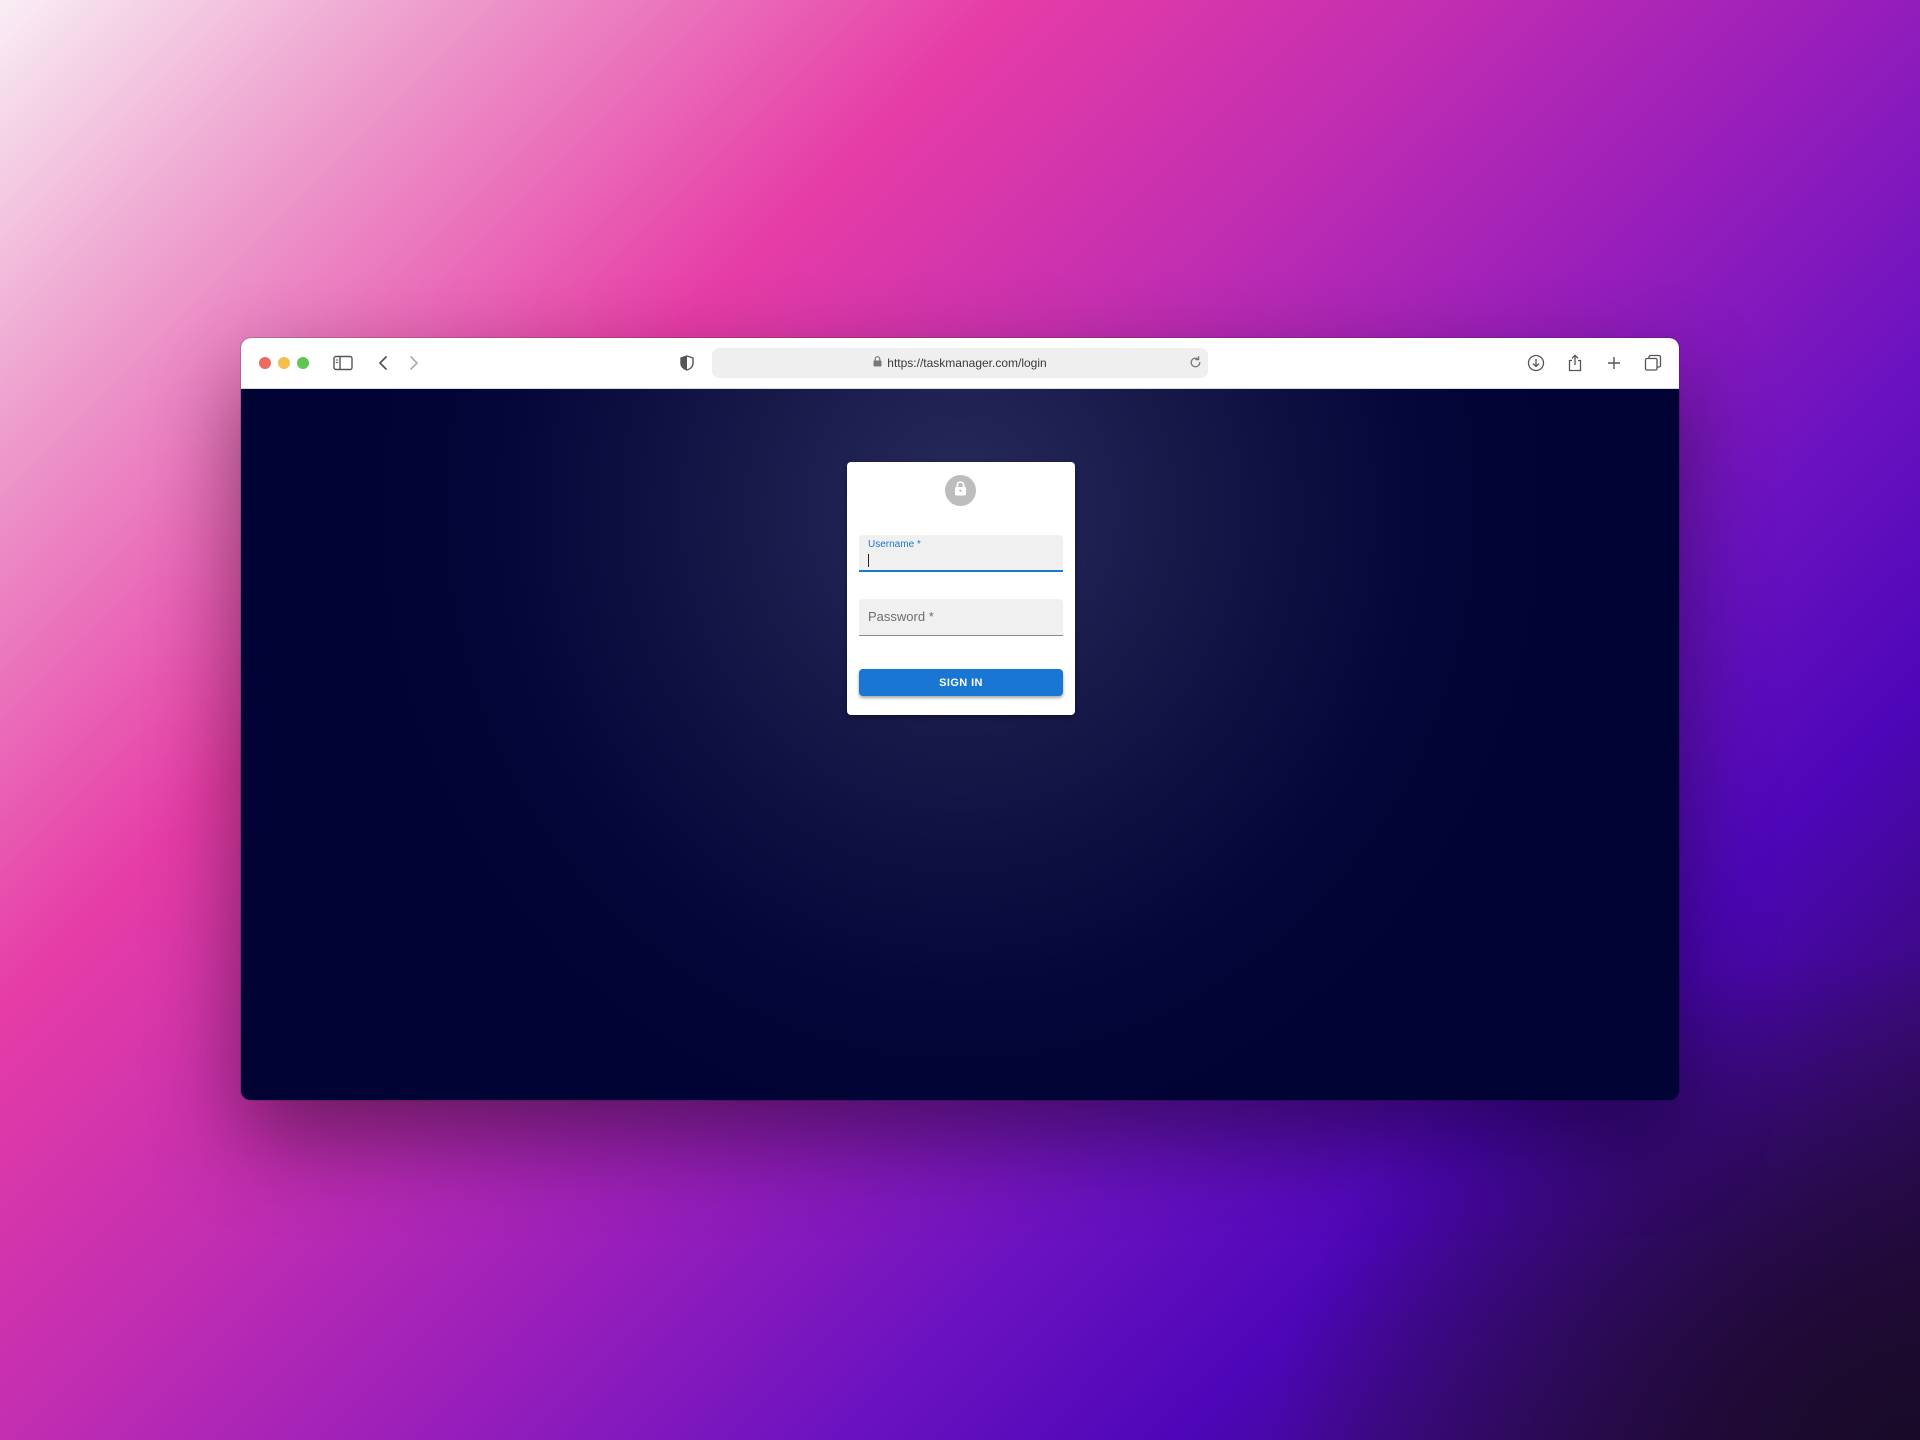  I want to click on password-input, so click(961, 617).